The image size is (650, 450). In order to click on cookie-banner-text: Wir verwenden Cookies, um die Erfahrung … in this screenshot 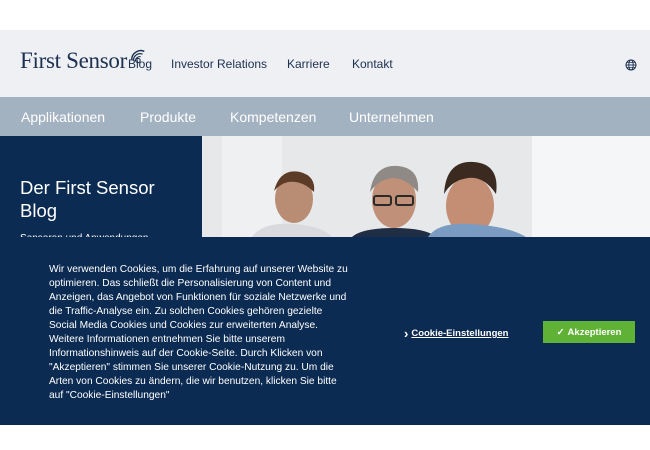, I will do `click(198, 332)`.